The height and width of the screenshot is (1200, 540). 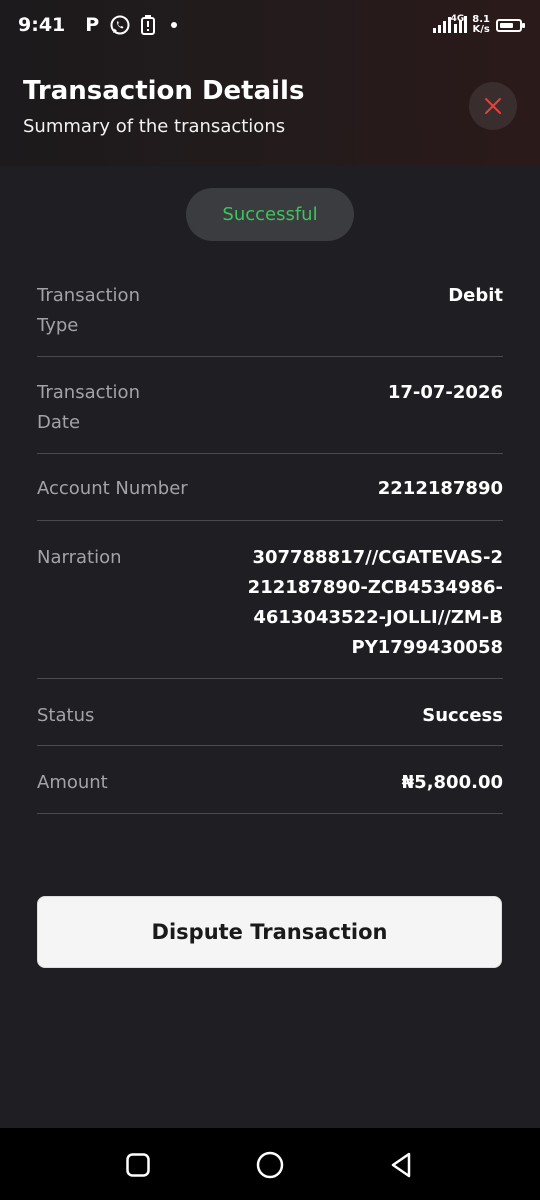 I want to click on network-type: 4G, so click(x=457, y=19).